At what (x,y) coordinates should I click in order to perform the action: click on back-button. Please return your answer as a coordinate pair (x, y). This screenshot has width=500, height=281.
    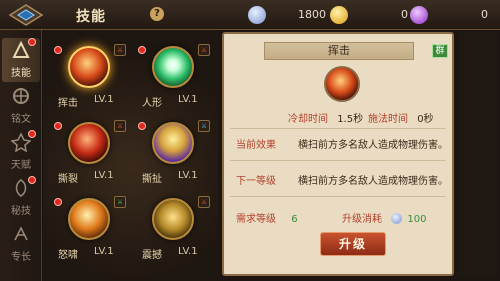
    Looking at the image, I should click on (26, 15).